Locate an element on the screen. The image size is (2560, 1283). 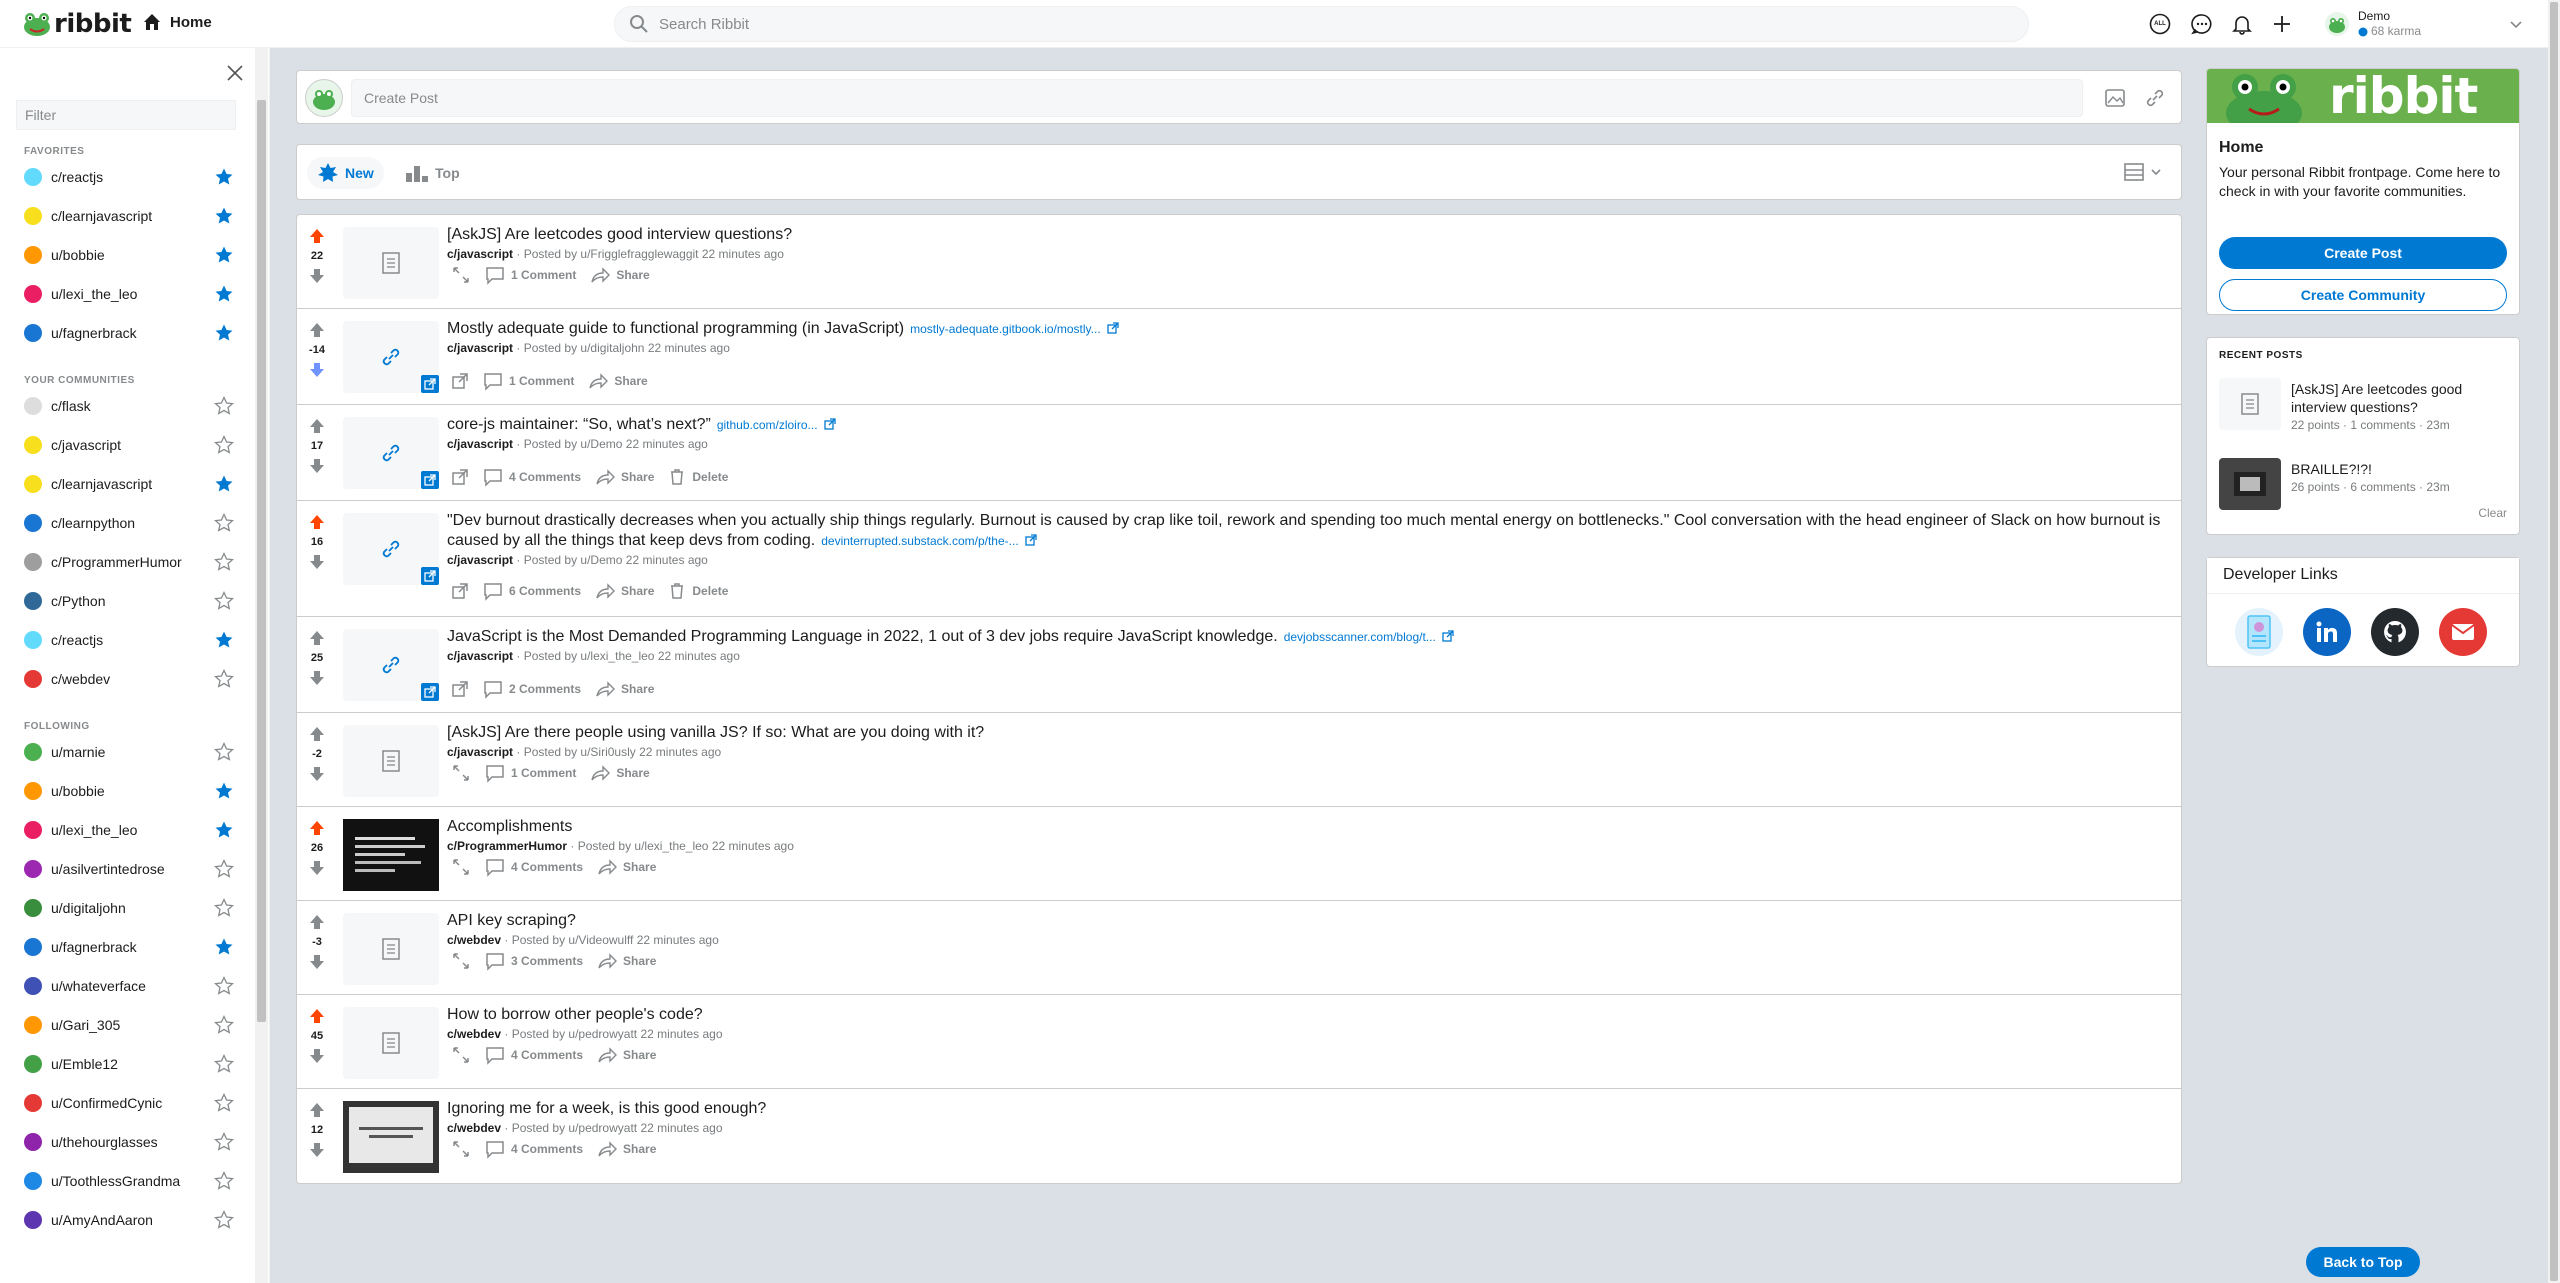
post-author: Posted by u/Demo is located at coordinates (573, 560).